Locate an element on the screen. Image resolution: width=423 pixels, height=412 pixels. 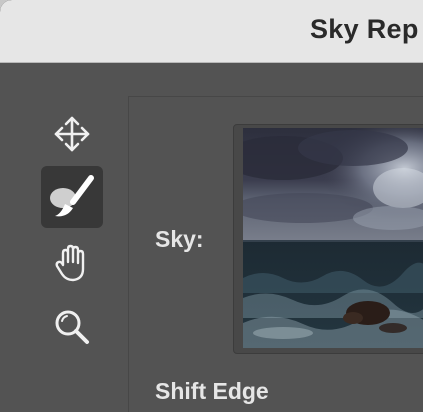
shift-edge-label: Shift Edge is located at coordinates (212, 391).